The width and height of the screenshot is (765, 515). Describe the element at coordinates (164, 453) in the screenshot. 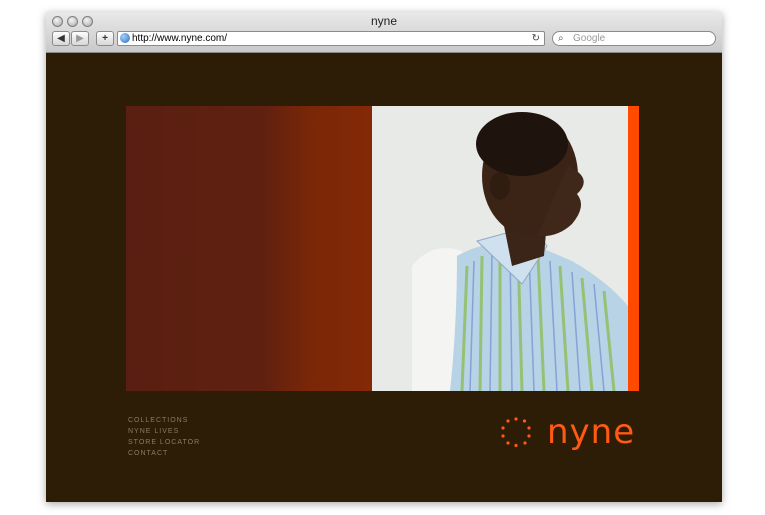

I see `nav-contact: CONTACT` at that location.